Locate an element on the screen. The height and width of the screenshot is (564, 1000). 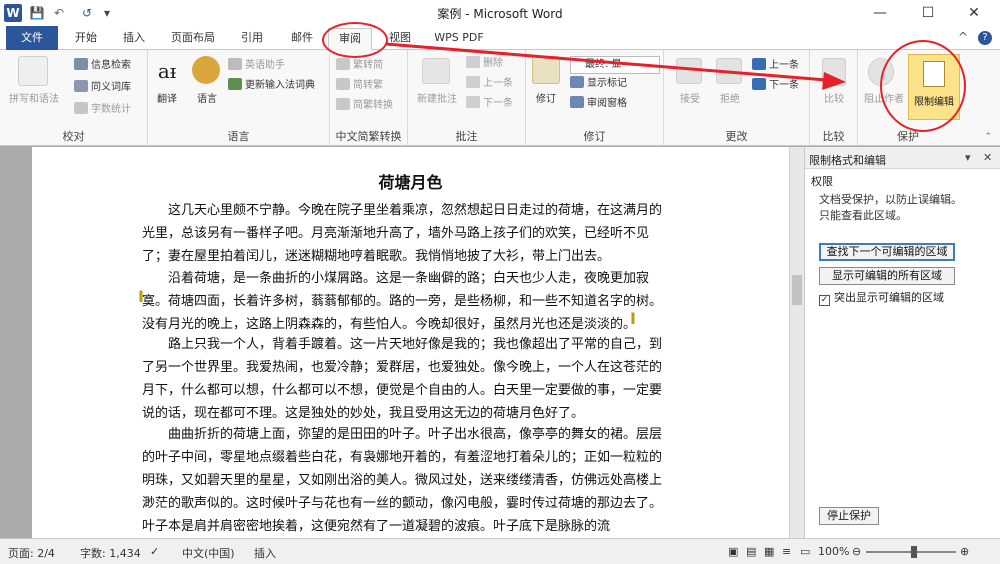
permissions-heading: 权限 is located at coordinates (822, 181).